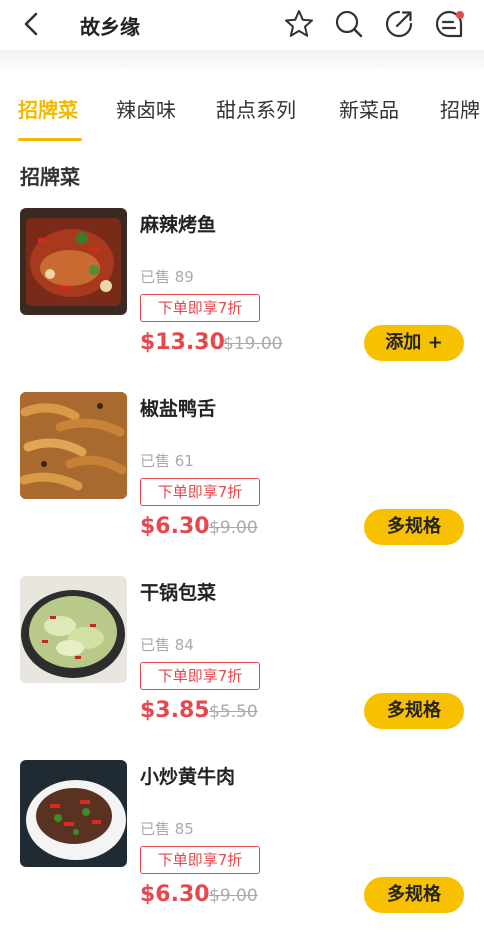  I want to click on sold-count: 已售 89, so click(167, 277).